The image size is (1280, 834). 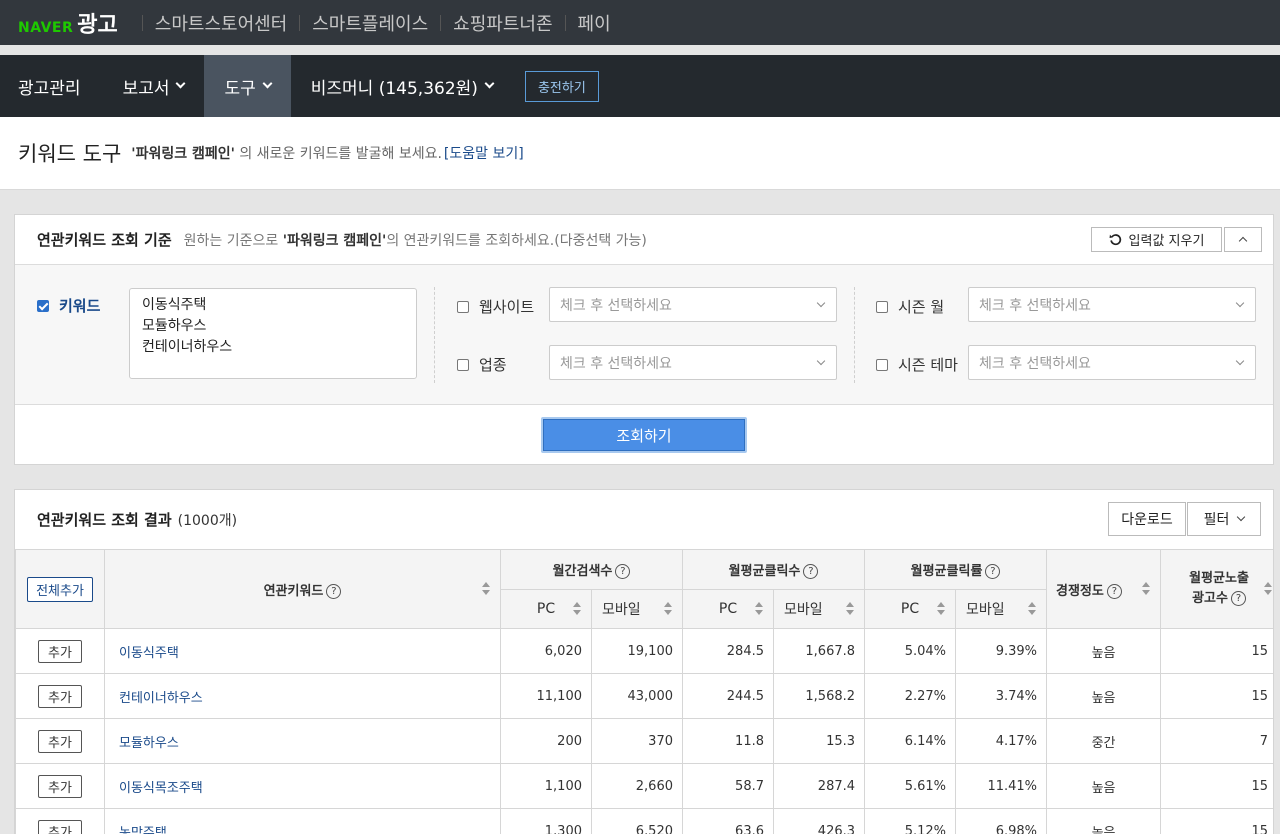 What do you see at coordinates (68, 23) in the screenshot?
I see `naver-ad-logo: NAVER 광고` at bounding box center [68, 23].